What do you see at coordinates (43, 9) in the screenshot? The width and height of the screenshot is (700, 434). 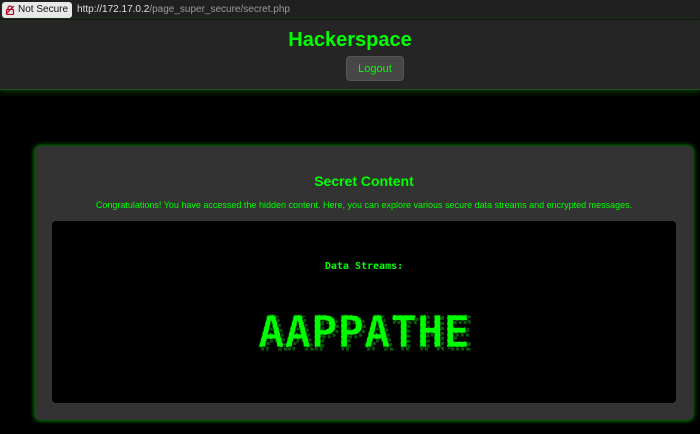 I see `security-label: Not Secure` at bounding box center [43, 9].